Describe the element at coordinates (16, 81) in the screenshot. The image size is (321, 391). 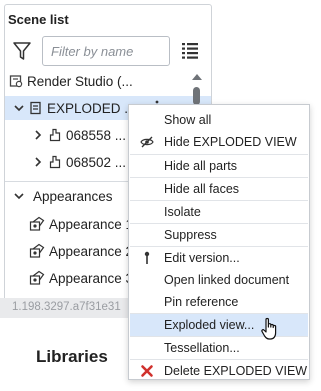
I see `render-studio-icon` at that location.